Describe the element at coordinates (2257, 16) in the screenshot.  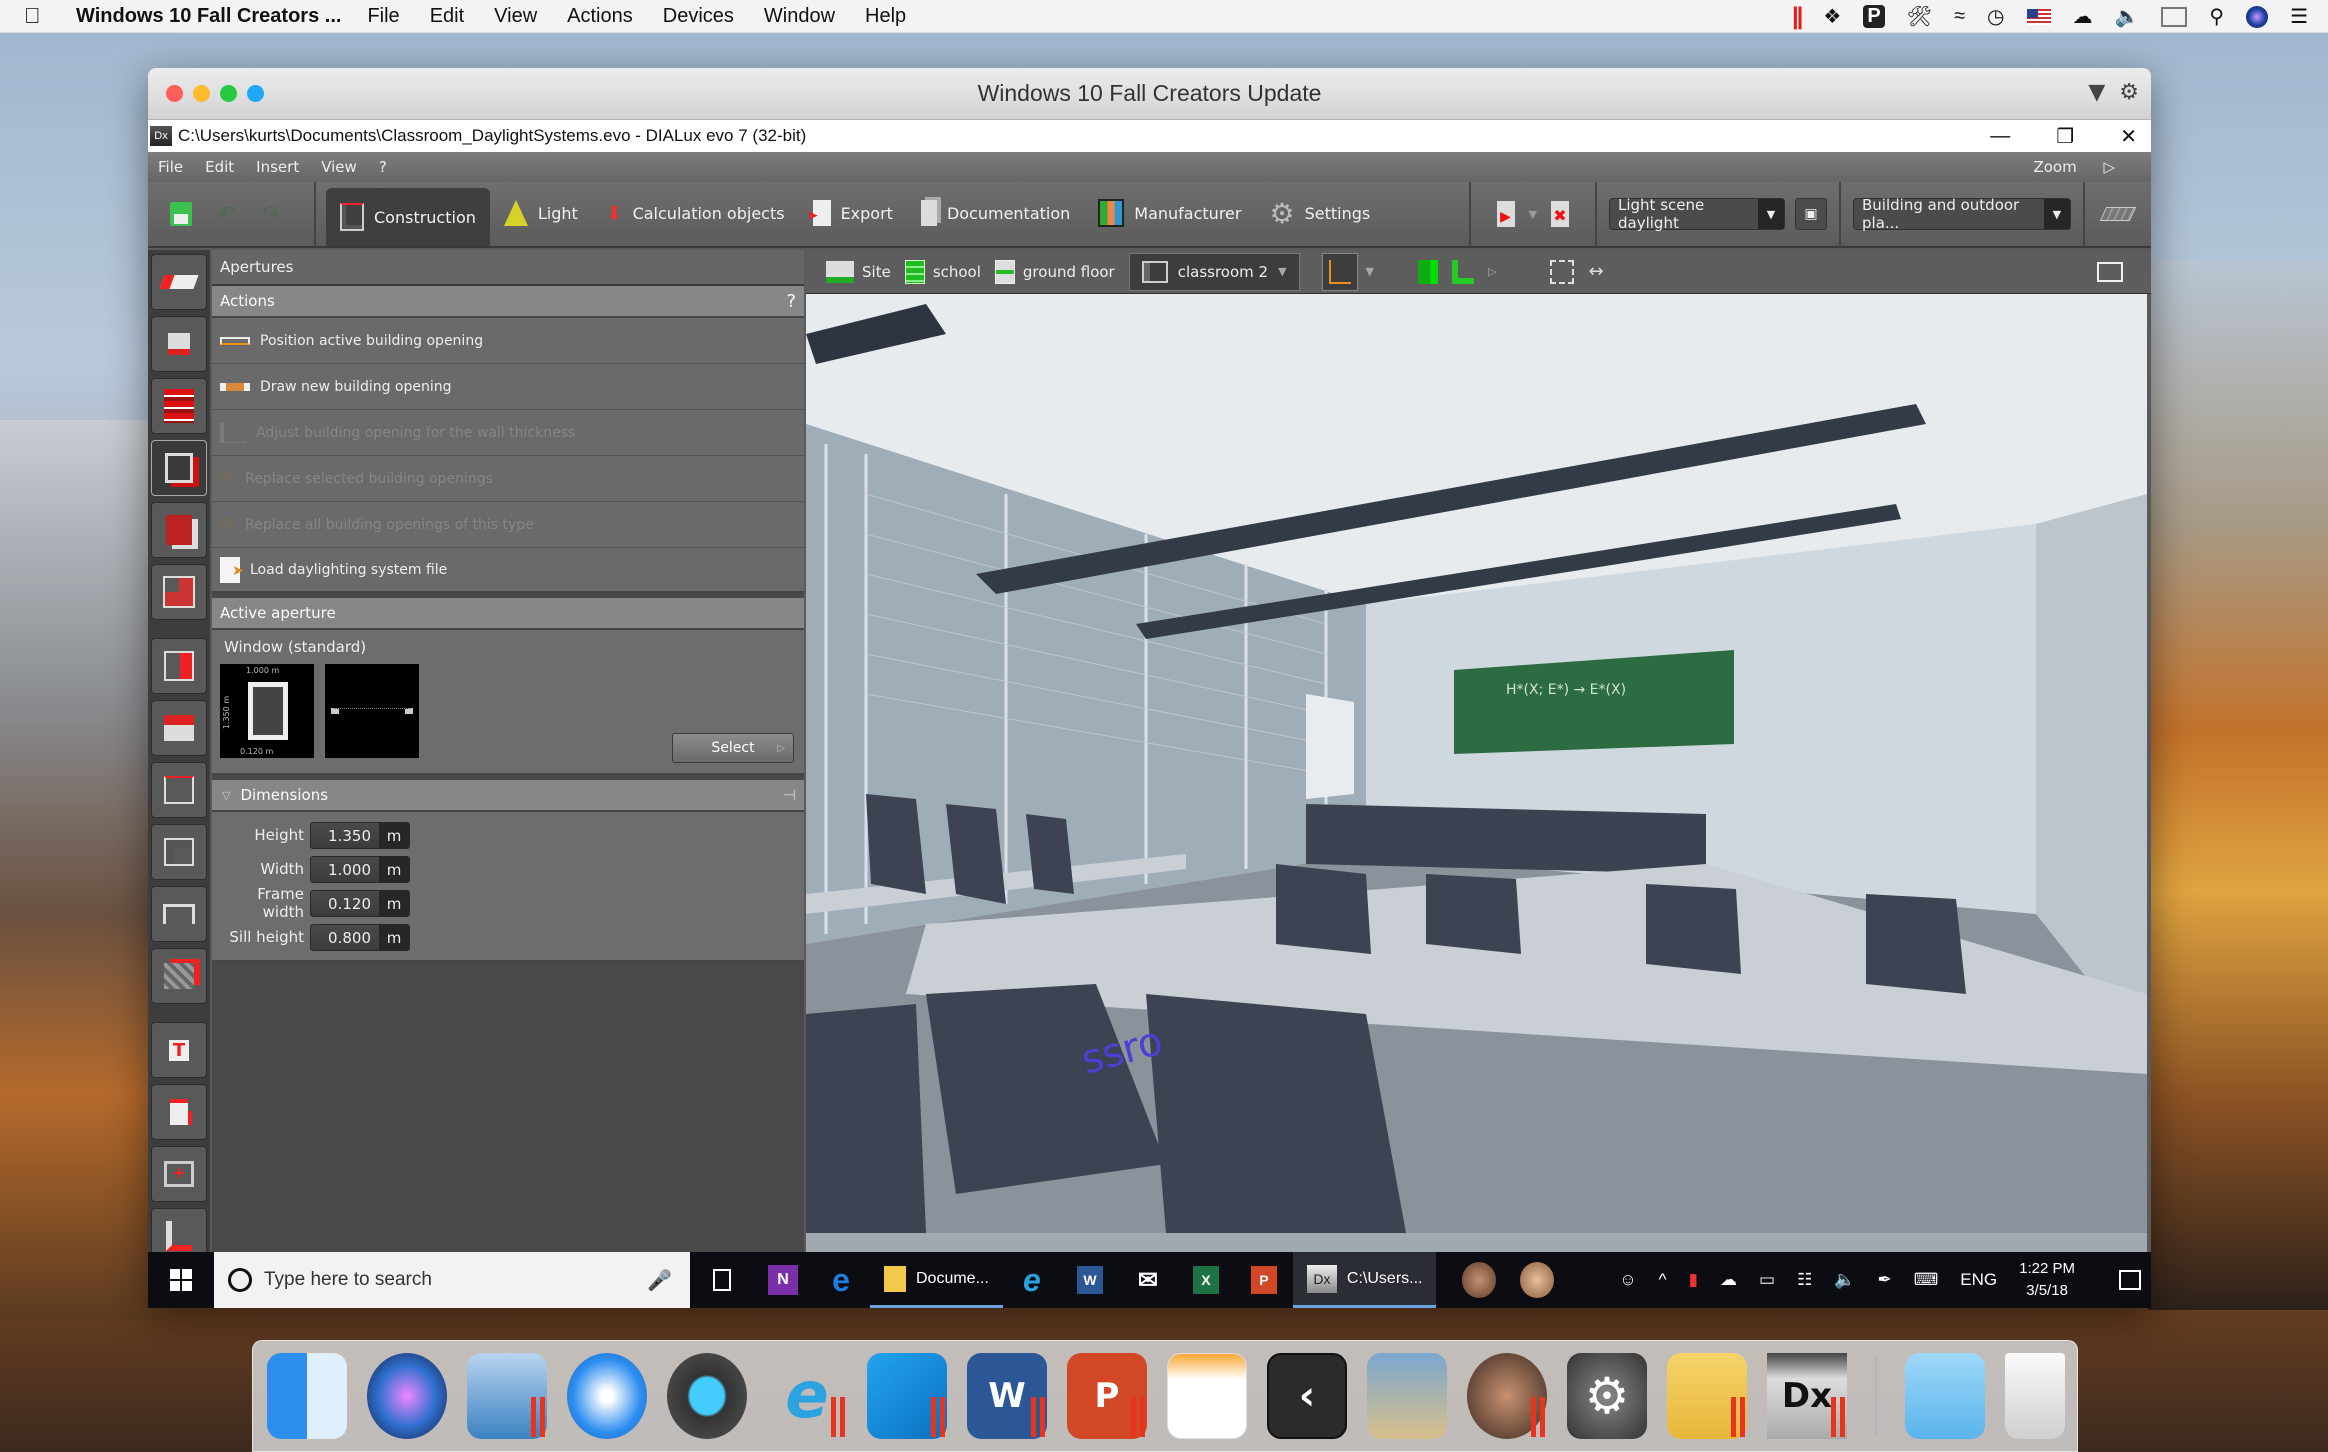
I see `siri-icon` at that location.